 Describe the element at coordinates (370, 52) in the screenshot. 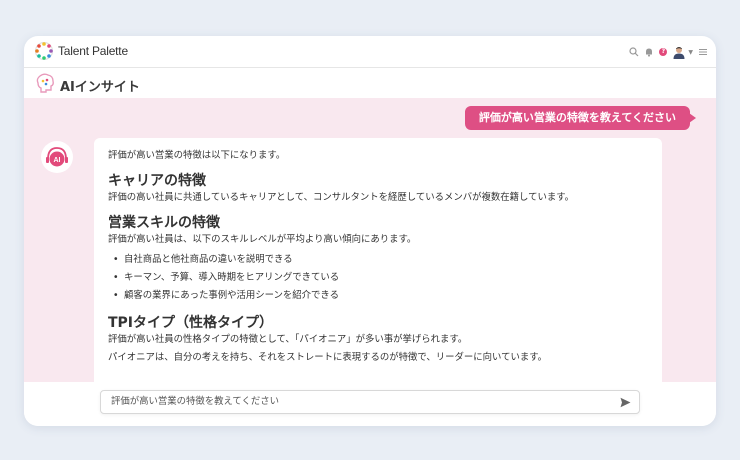

I see `top-nav-bar: Talent Palette ? ▼` at that location.